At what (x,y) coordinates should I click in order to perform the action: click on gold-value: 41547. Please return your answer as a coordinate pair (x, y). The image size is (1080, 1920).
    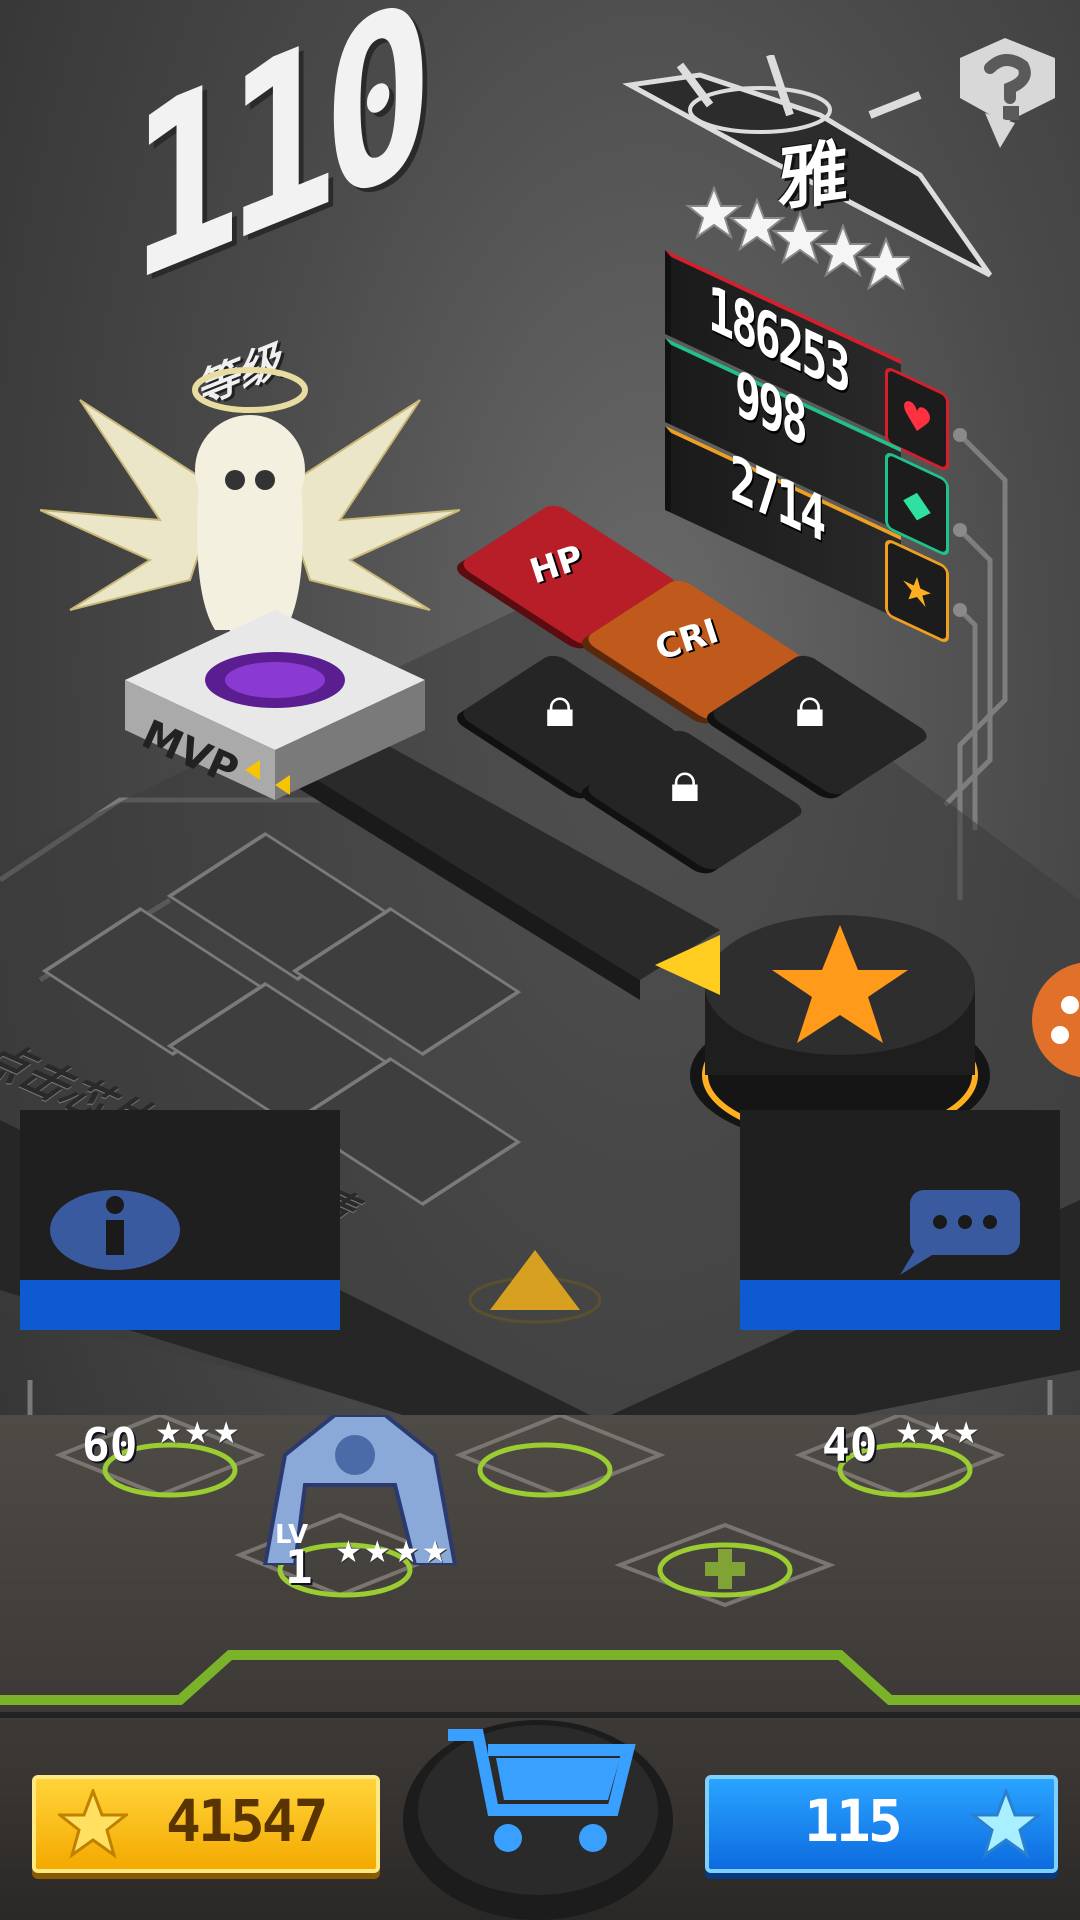
    Looking at the image, I should click on (247, 1821).